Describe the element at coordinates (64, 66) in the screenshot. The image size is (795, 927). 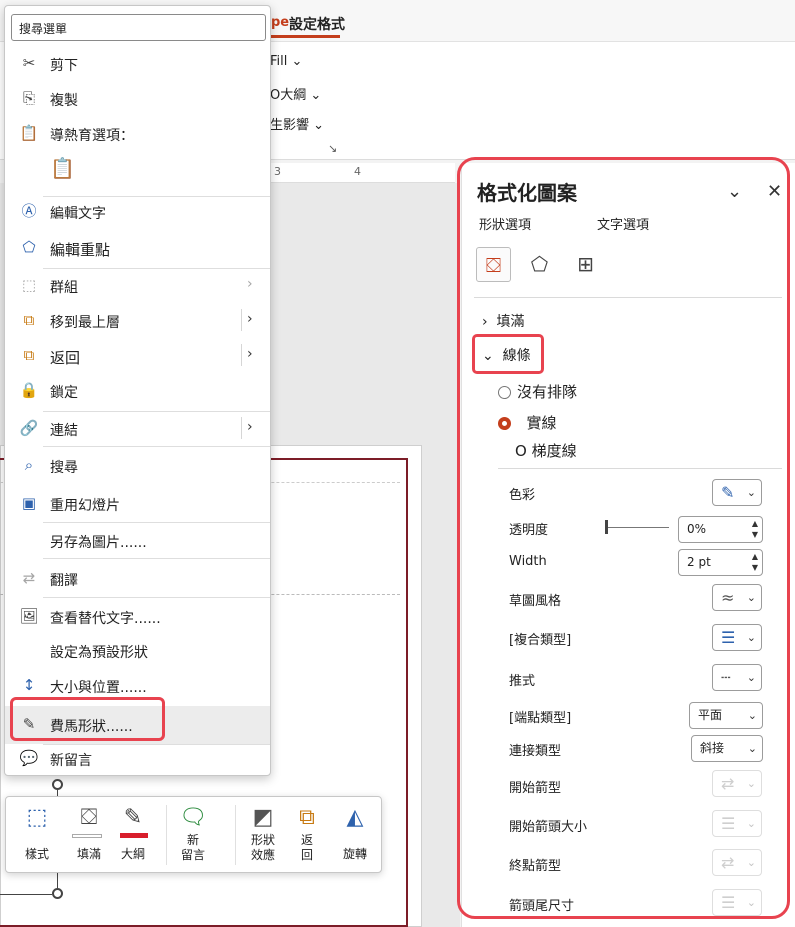
I see `menu-item-label: 剪下` at that location.